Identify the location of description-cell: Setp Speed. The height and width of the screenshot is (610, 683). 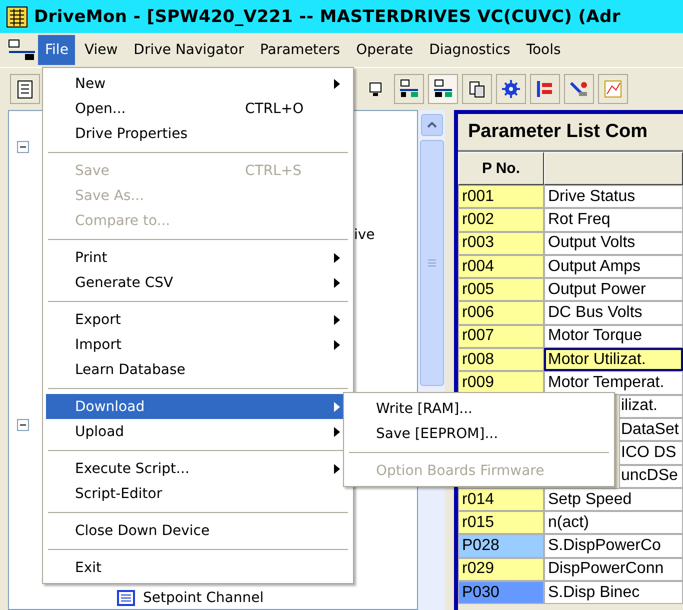
(613, 500).